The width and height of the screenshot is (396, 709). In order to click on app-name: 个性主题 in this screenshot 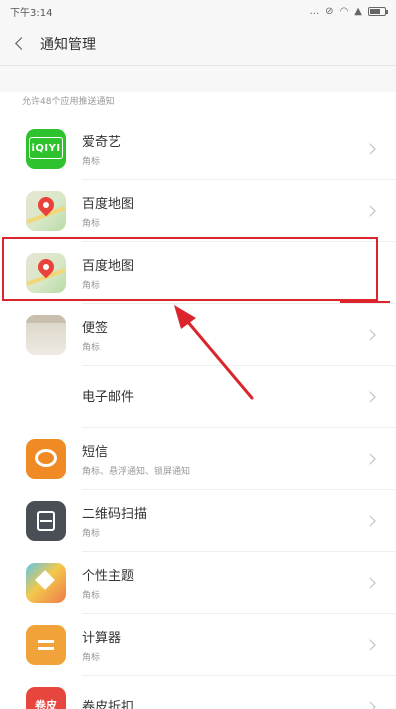, I will do `click(108, 576)`.